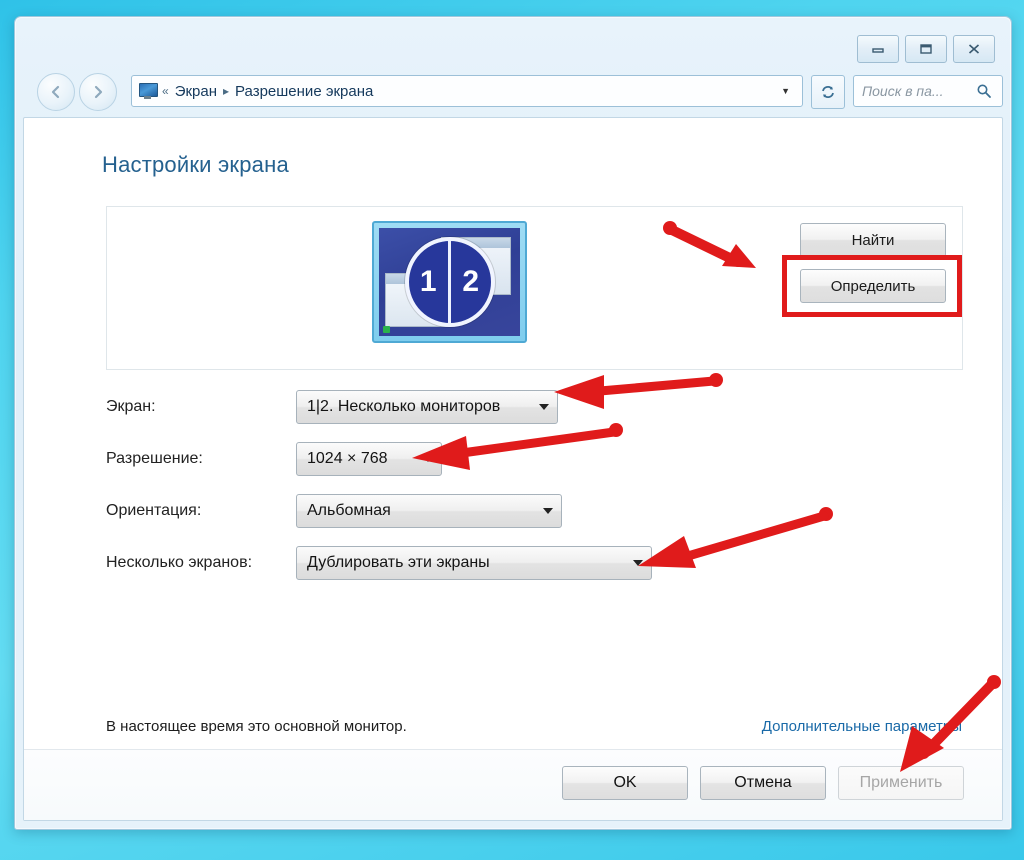 Image resolution: width=1024 pixels, height=860 pixels. Describe the element at coordinates (467, 91) in the screenshot. I see `address-bar: « Экран ▸ Разрешение экрана ▼` at that location.